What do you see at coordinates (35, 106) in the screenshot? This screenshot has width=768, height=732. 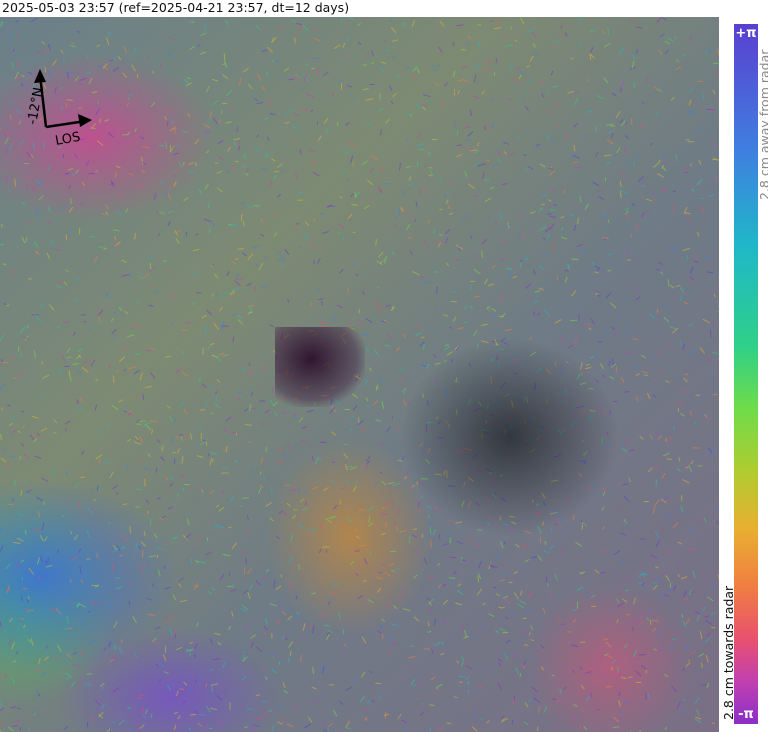 I see `north-label: -12°N` at bounding box center [35, 106].